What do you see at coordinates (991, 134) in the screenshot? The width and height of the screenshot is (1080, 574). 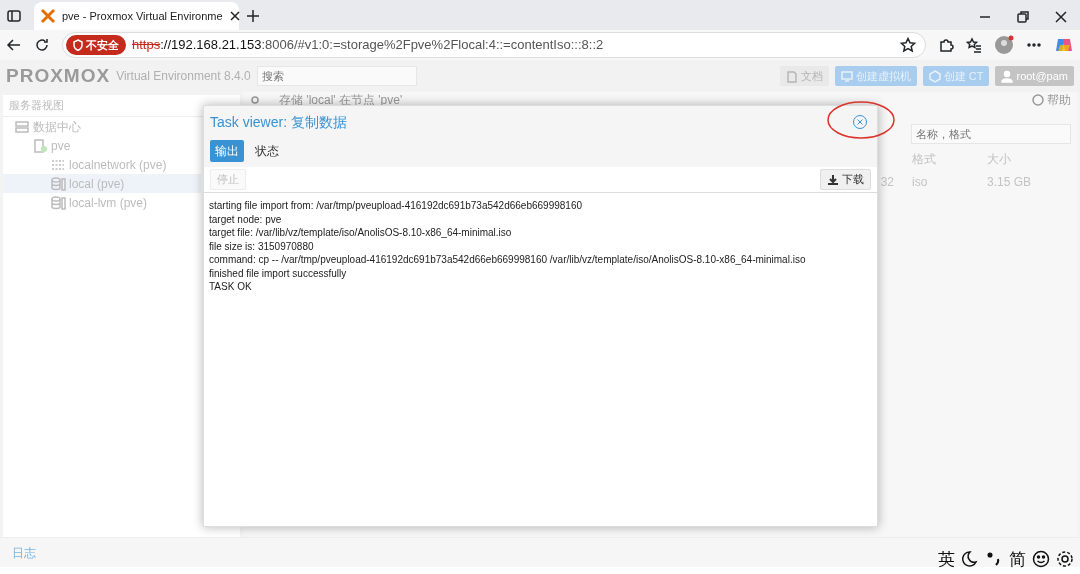 I see `search-field: 名称，格式` at bounding box center [991, 134].